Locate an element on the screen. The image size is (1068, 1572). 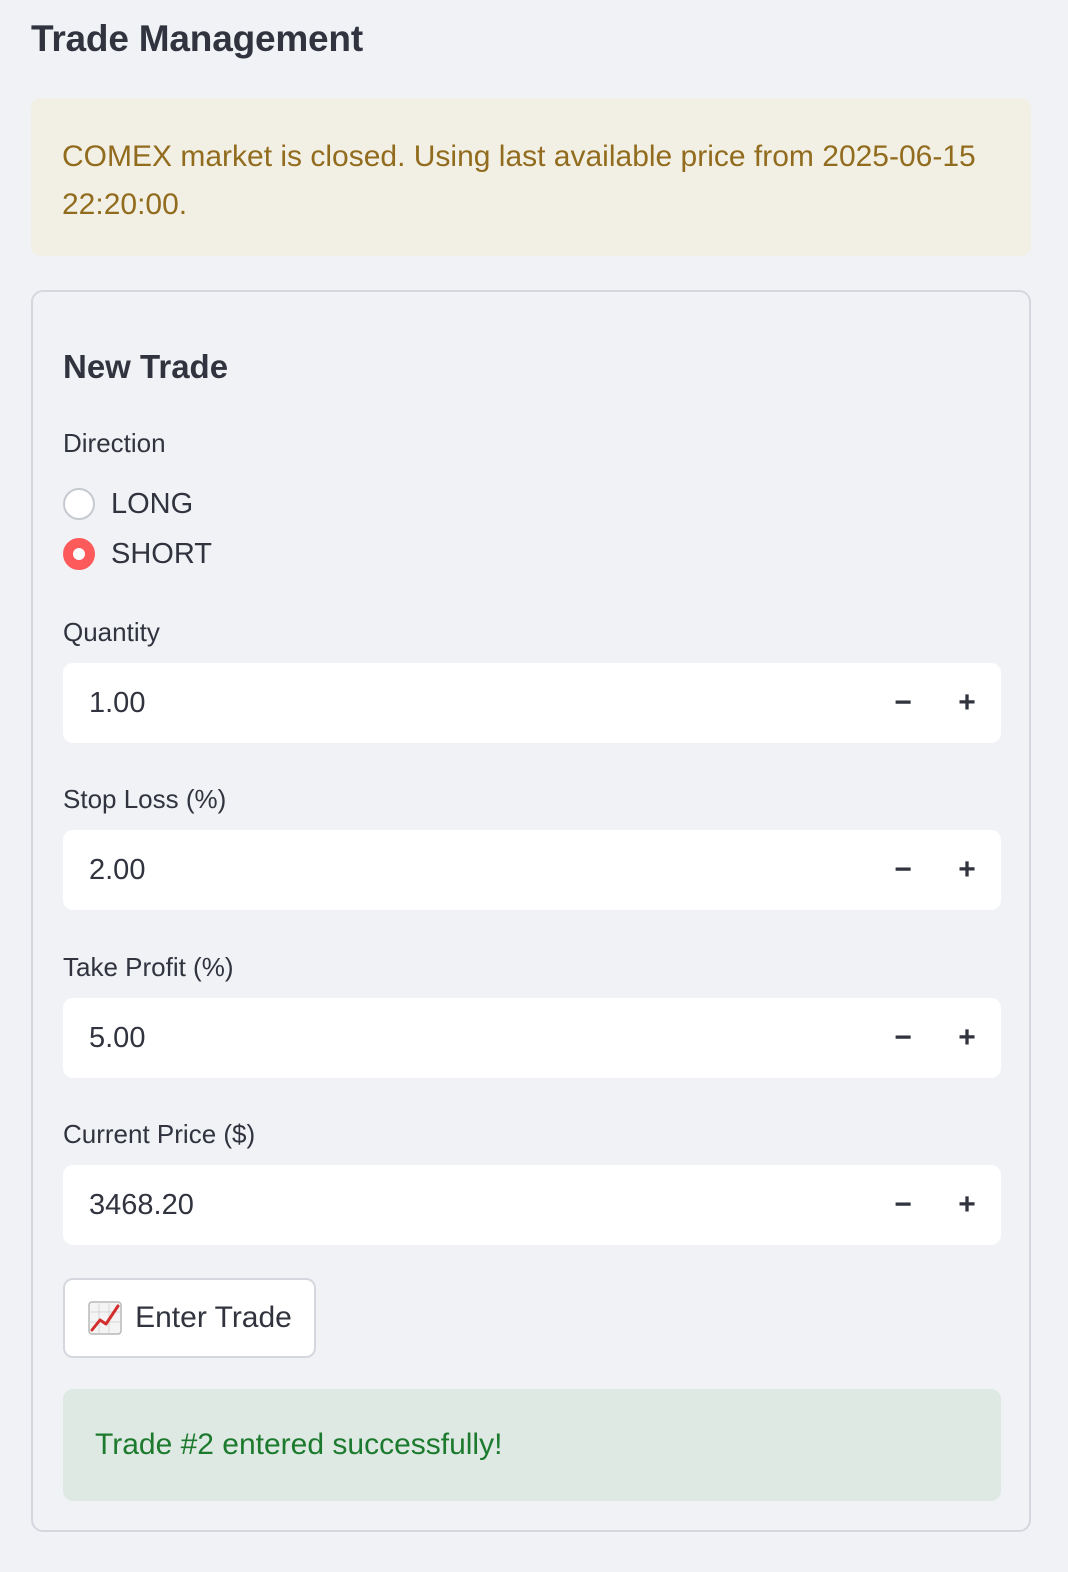
success-text: Trade #2 entered successfully! is located at coordinates (299, 1444).